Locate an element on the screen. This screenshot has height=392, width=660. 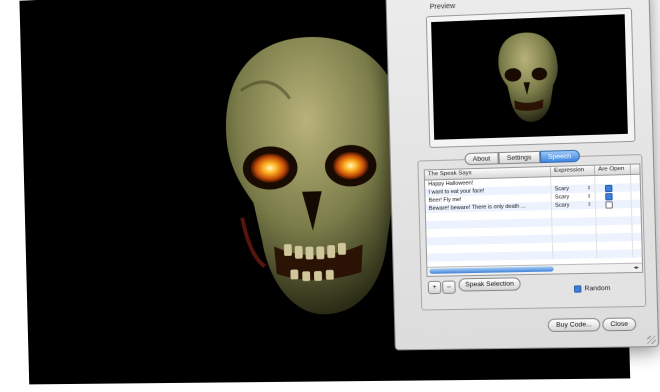
preview-frame is located at coordinates (531, 78).